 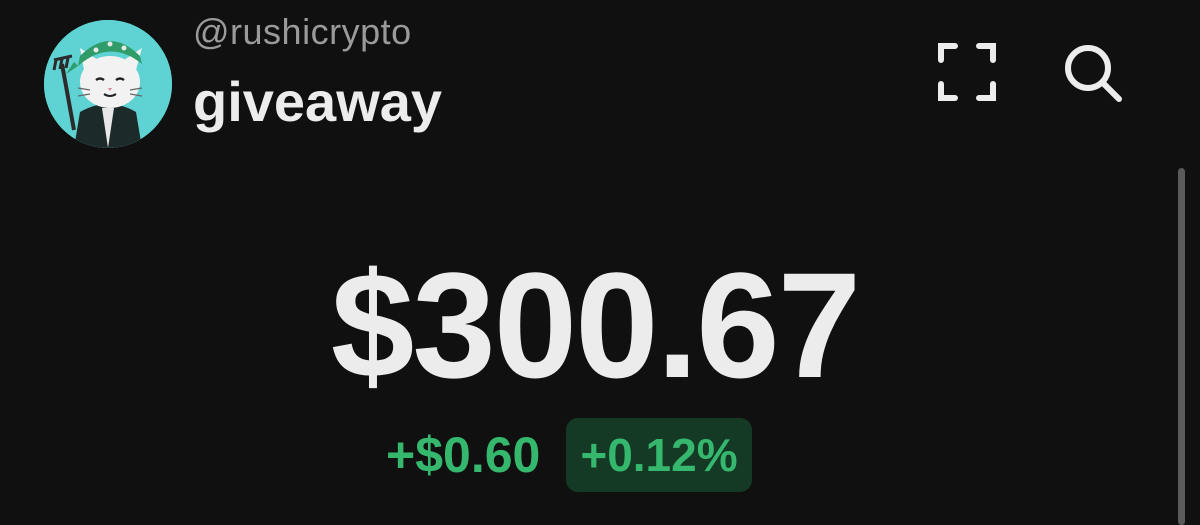 I want to click on account-block: @rushicrypto giveaway, so click(x=317, y=71).